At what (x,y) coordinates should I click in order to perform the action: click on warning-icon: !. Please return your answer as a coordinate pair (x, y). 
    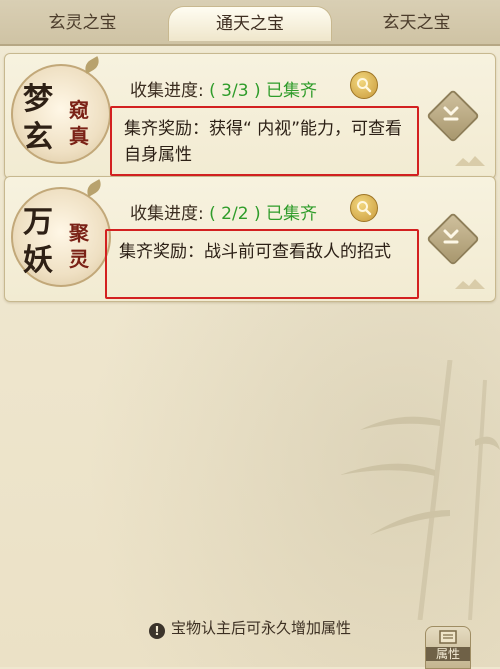
    Looking at the image, I should click on (156, 631).